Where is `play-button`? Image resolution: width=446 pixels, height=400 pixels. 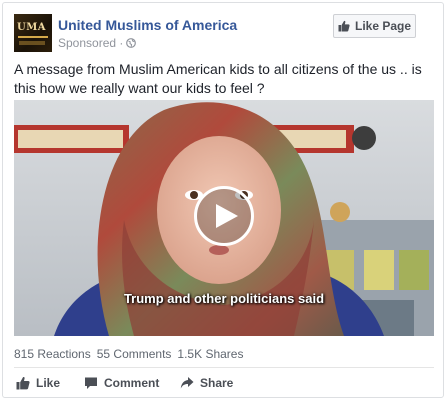 play-button is located at coordinates (224, 216).